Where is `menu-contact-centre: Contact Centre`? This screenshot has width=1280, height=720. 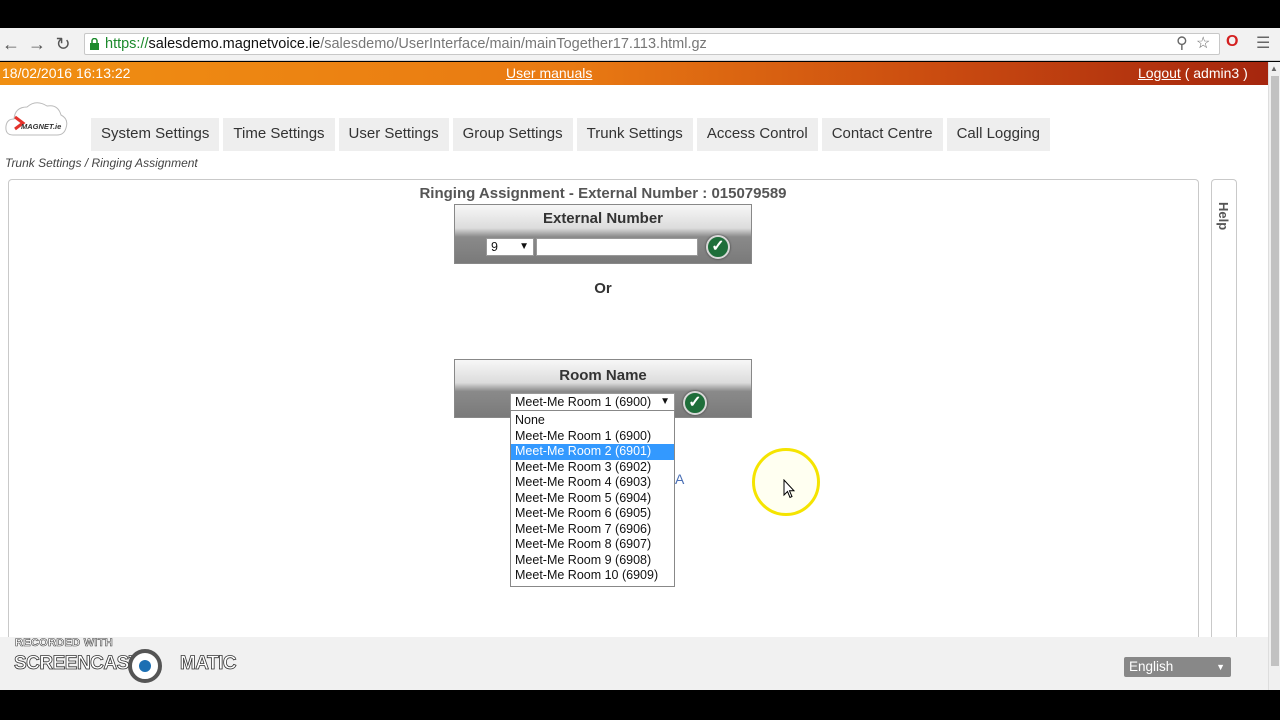
menu-contact-centre: Contact Centre is located at coordinates (882, 134).